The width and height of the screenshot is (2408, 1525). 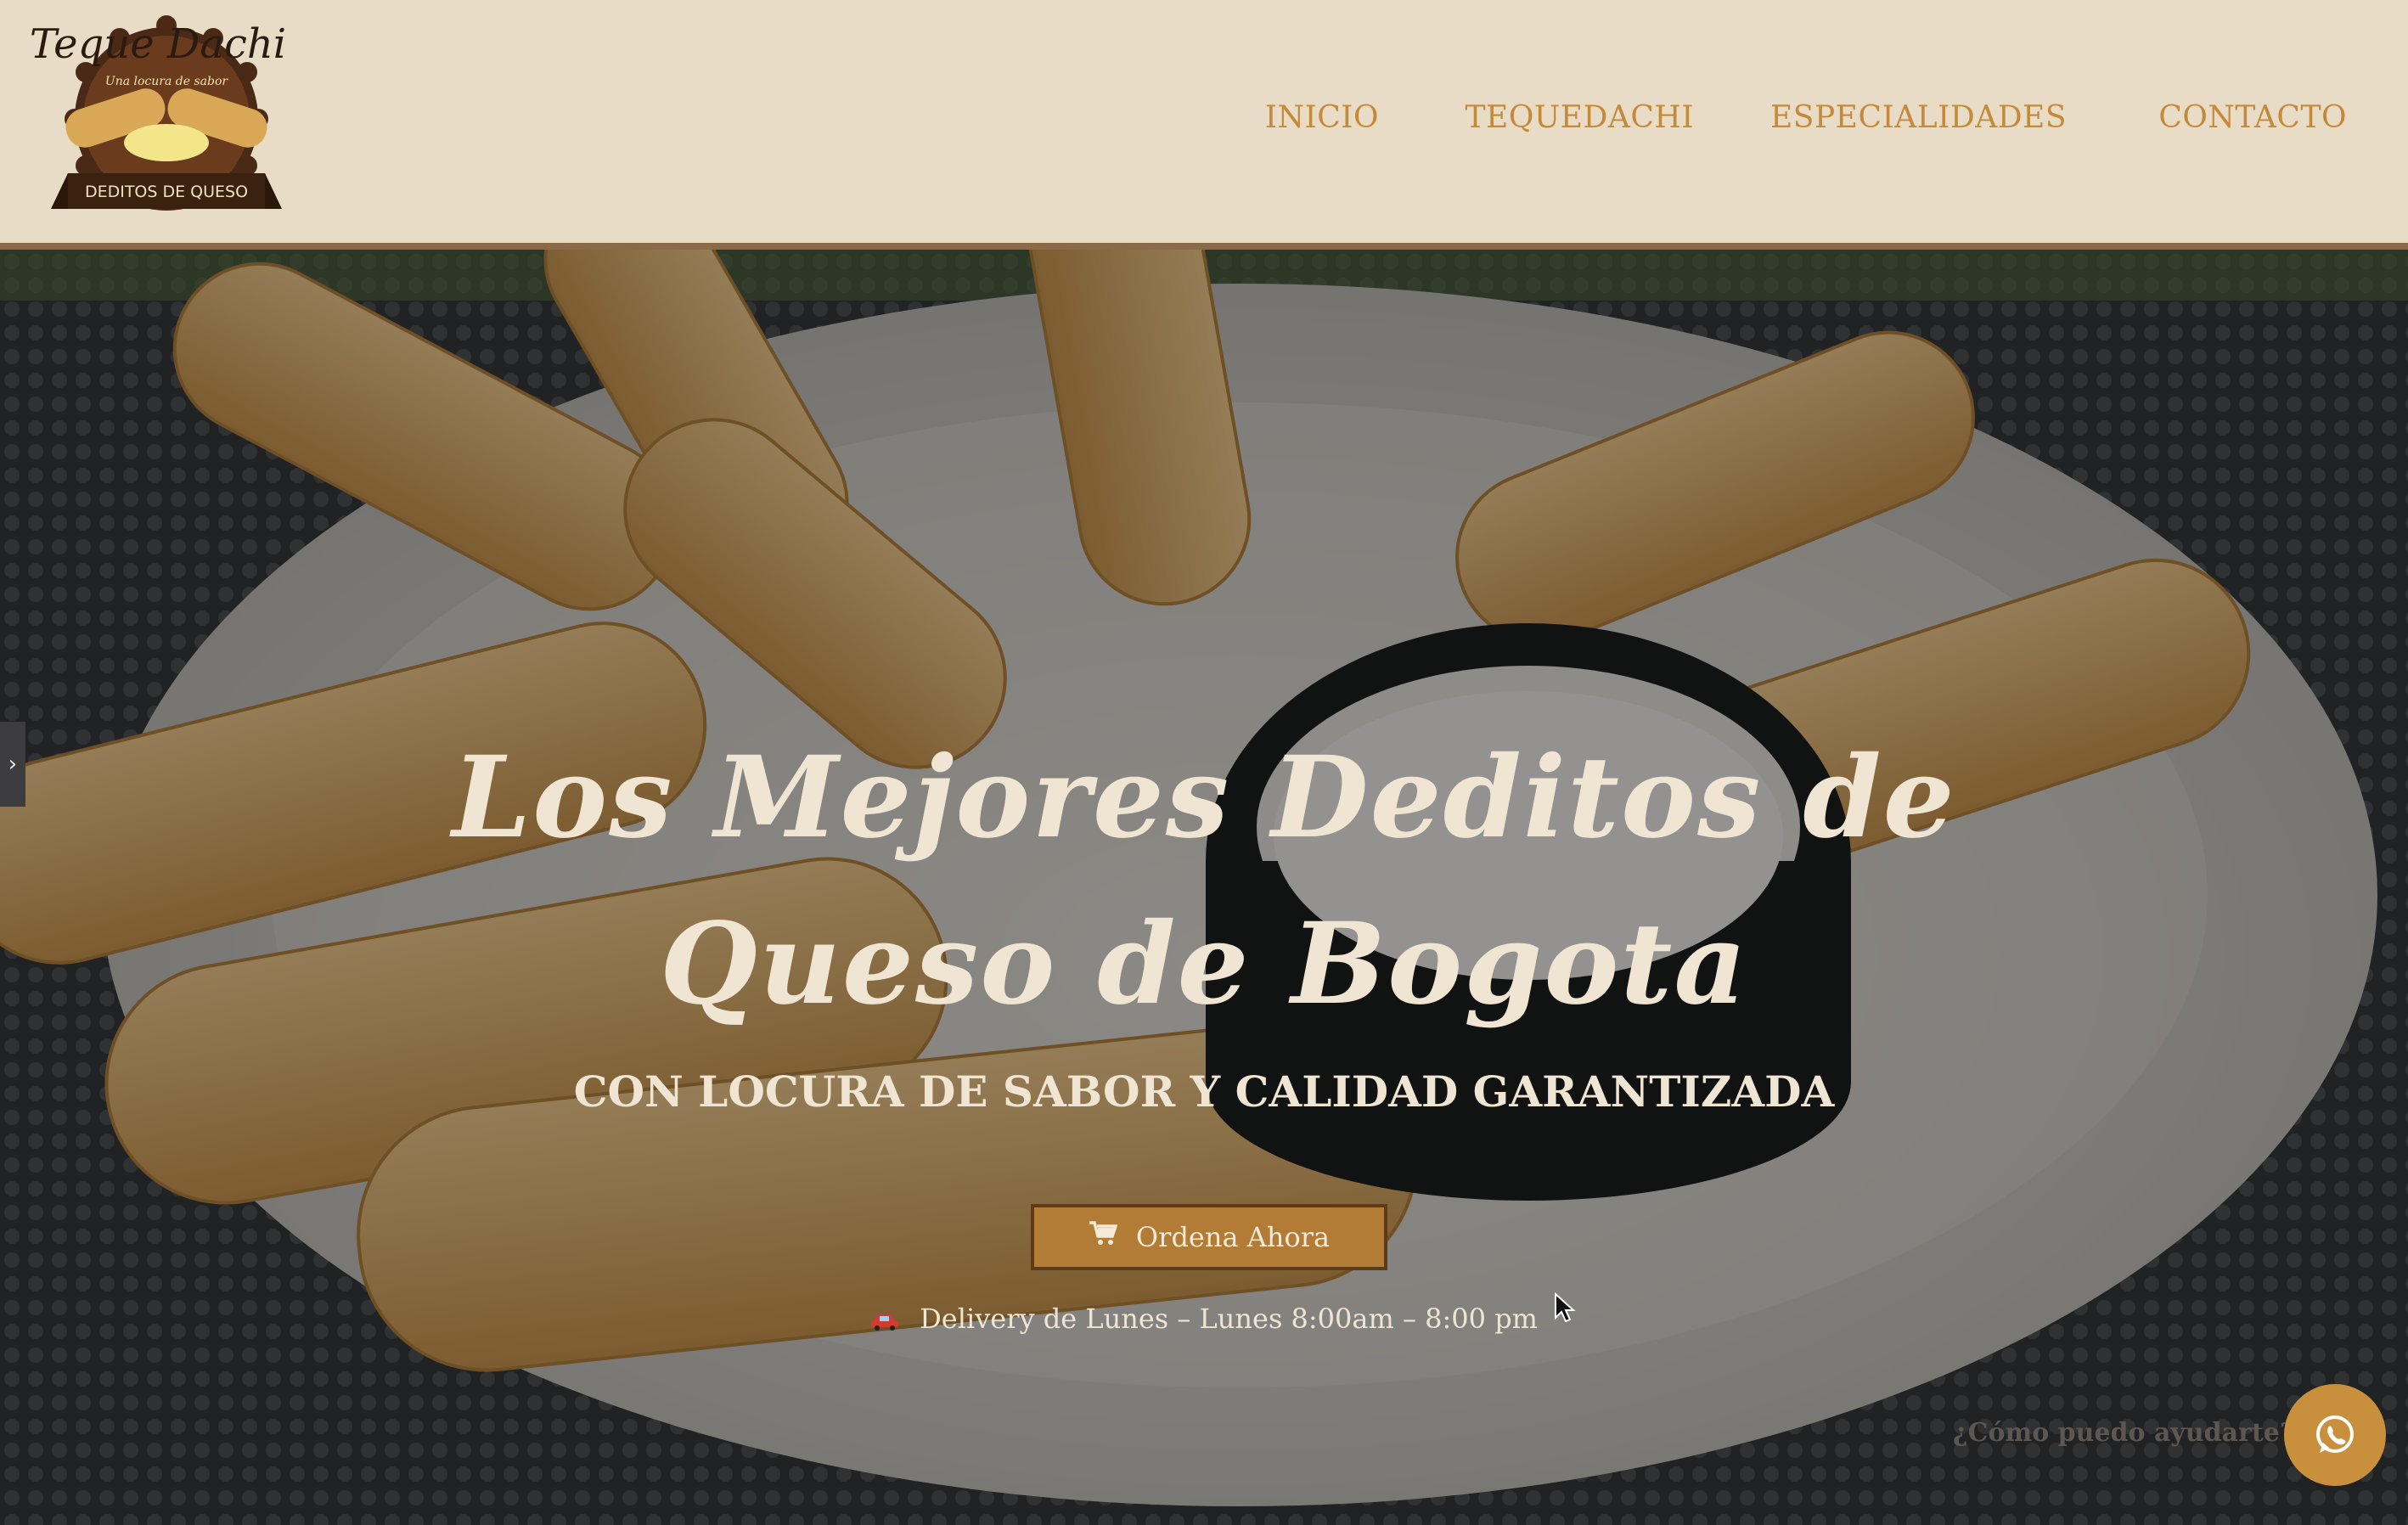 I want to click on whatsapp-icon, so click(x=2335, y=1434).